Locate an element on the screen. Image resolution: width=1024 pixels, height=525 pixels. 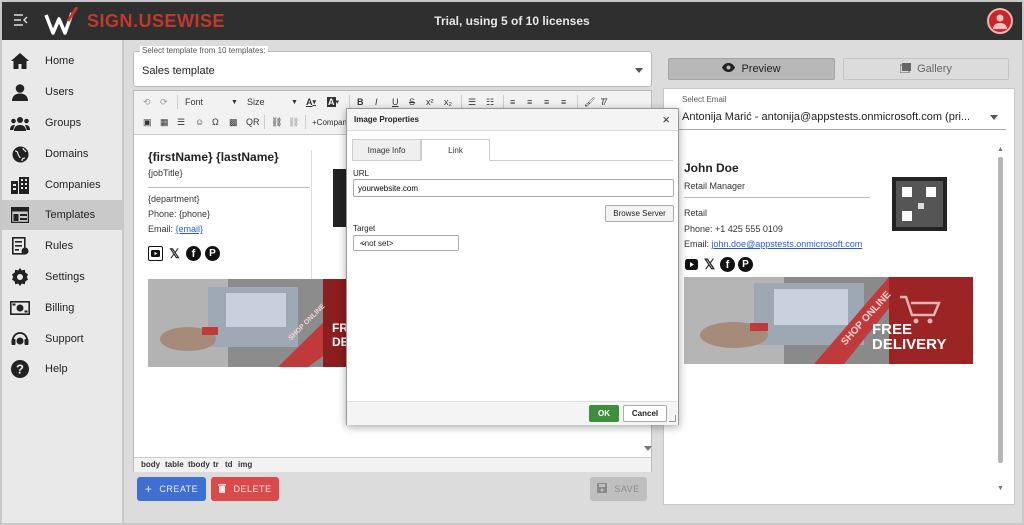
qr-button: QR is located at coordinates (253, 122).